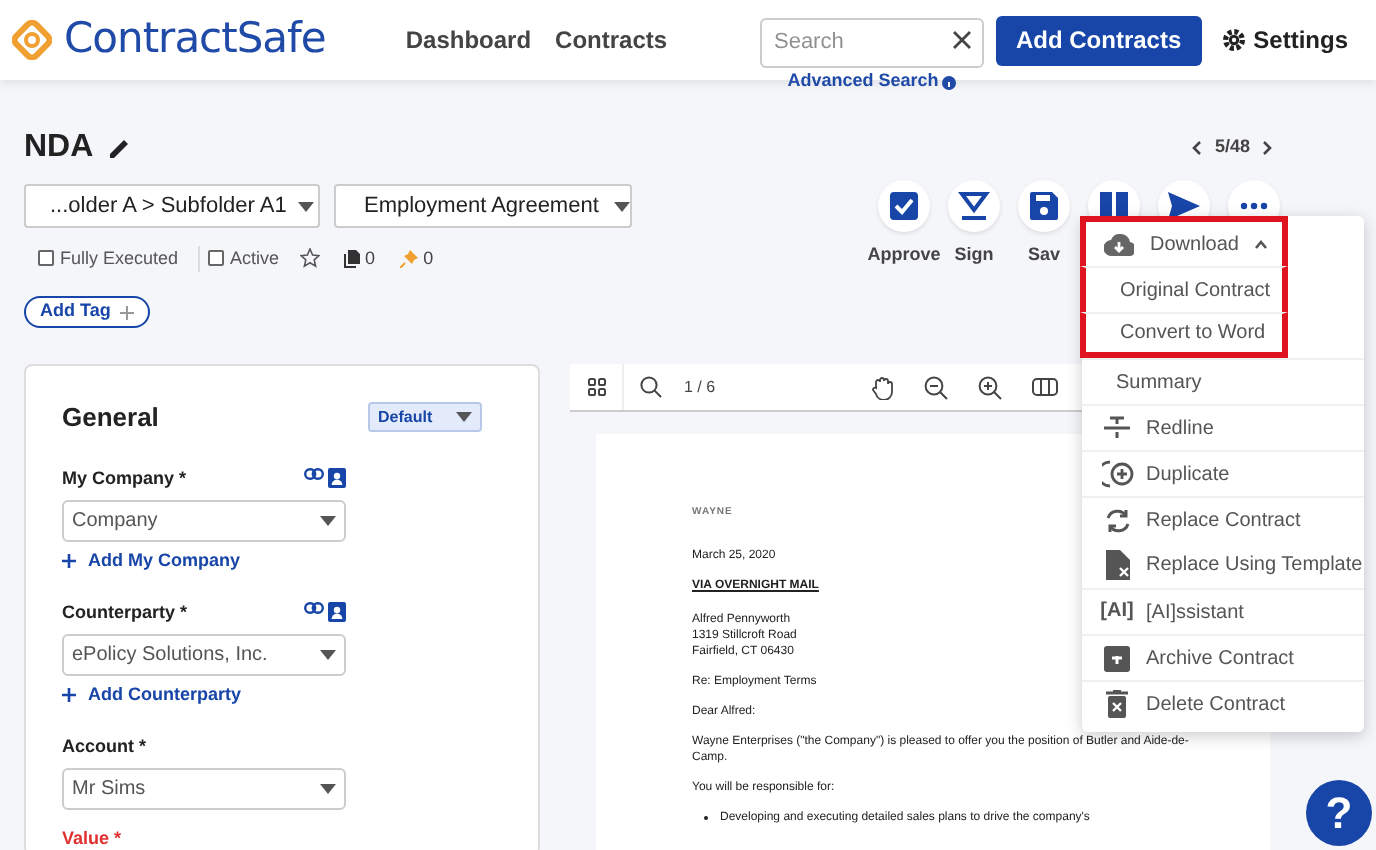  What do you see at coordinates (989, 387) in the screenshot?
I see `zoom-in-icon` at bounding box center [989, 387].